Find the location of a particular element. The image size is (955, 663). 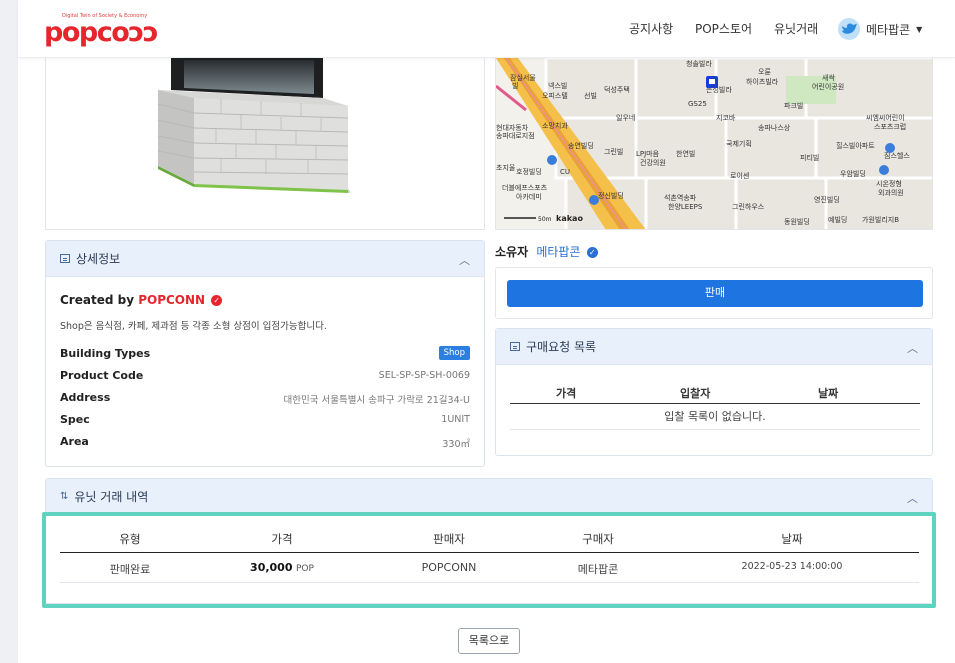

avatar is located at coordinates (849, 29).